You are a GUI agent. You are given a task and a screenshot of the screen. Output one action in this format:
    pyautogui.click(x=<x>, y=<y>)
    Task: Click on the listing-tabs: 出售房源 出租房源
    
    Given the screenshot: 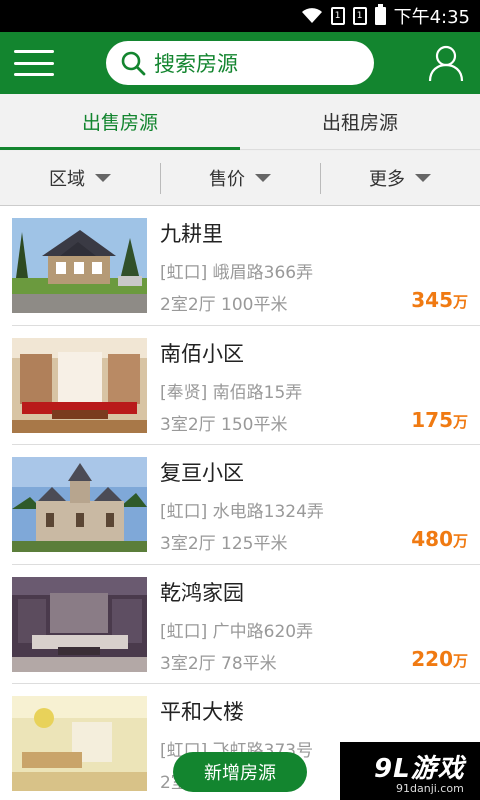 What is the action you would take?
    pyautogui.click(x=240, y=122)
    